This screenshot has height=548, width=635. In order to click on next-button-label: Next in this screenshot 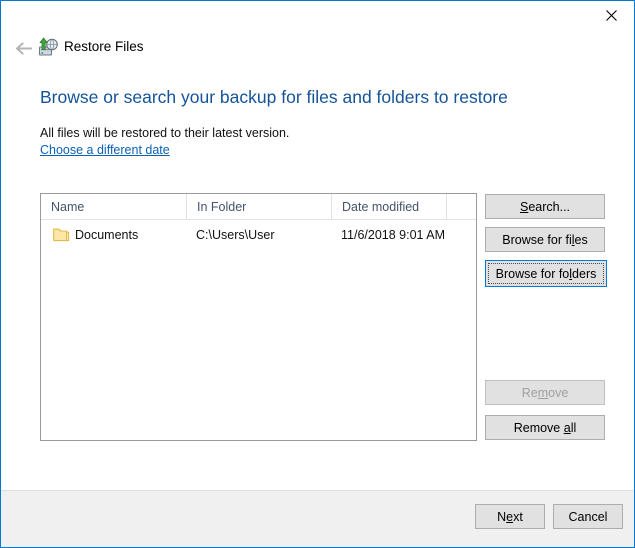, I will do `click(510, 517)`.